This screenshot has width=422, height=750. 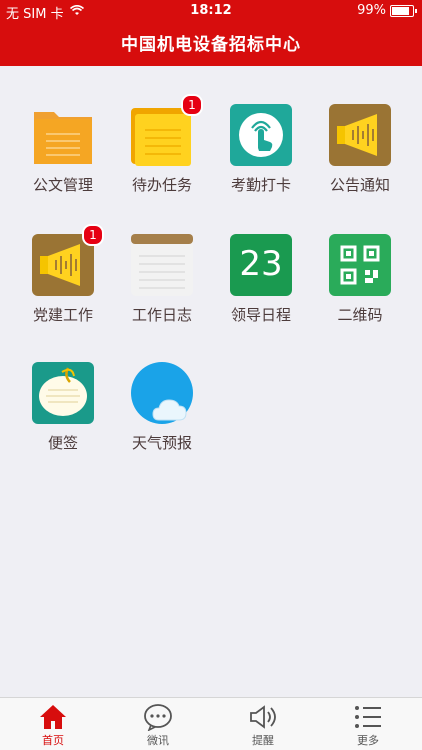 I want to click on app-gongwen: 公文管理, so click(x=63, y=159).